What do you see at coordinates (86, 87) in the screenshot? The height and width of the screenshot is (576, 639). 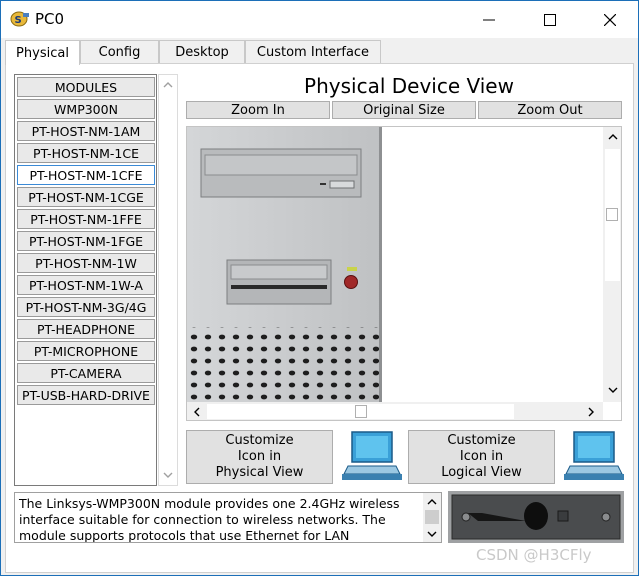 I see `module-header: MODULES` at bounding box center [86, 87].